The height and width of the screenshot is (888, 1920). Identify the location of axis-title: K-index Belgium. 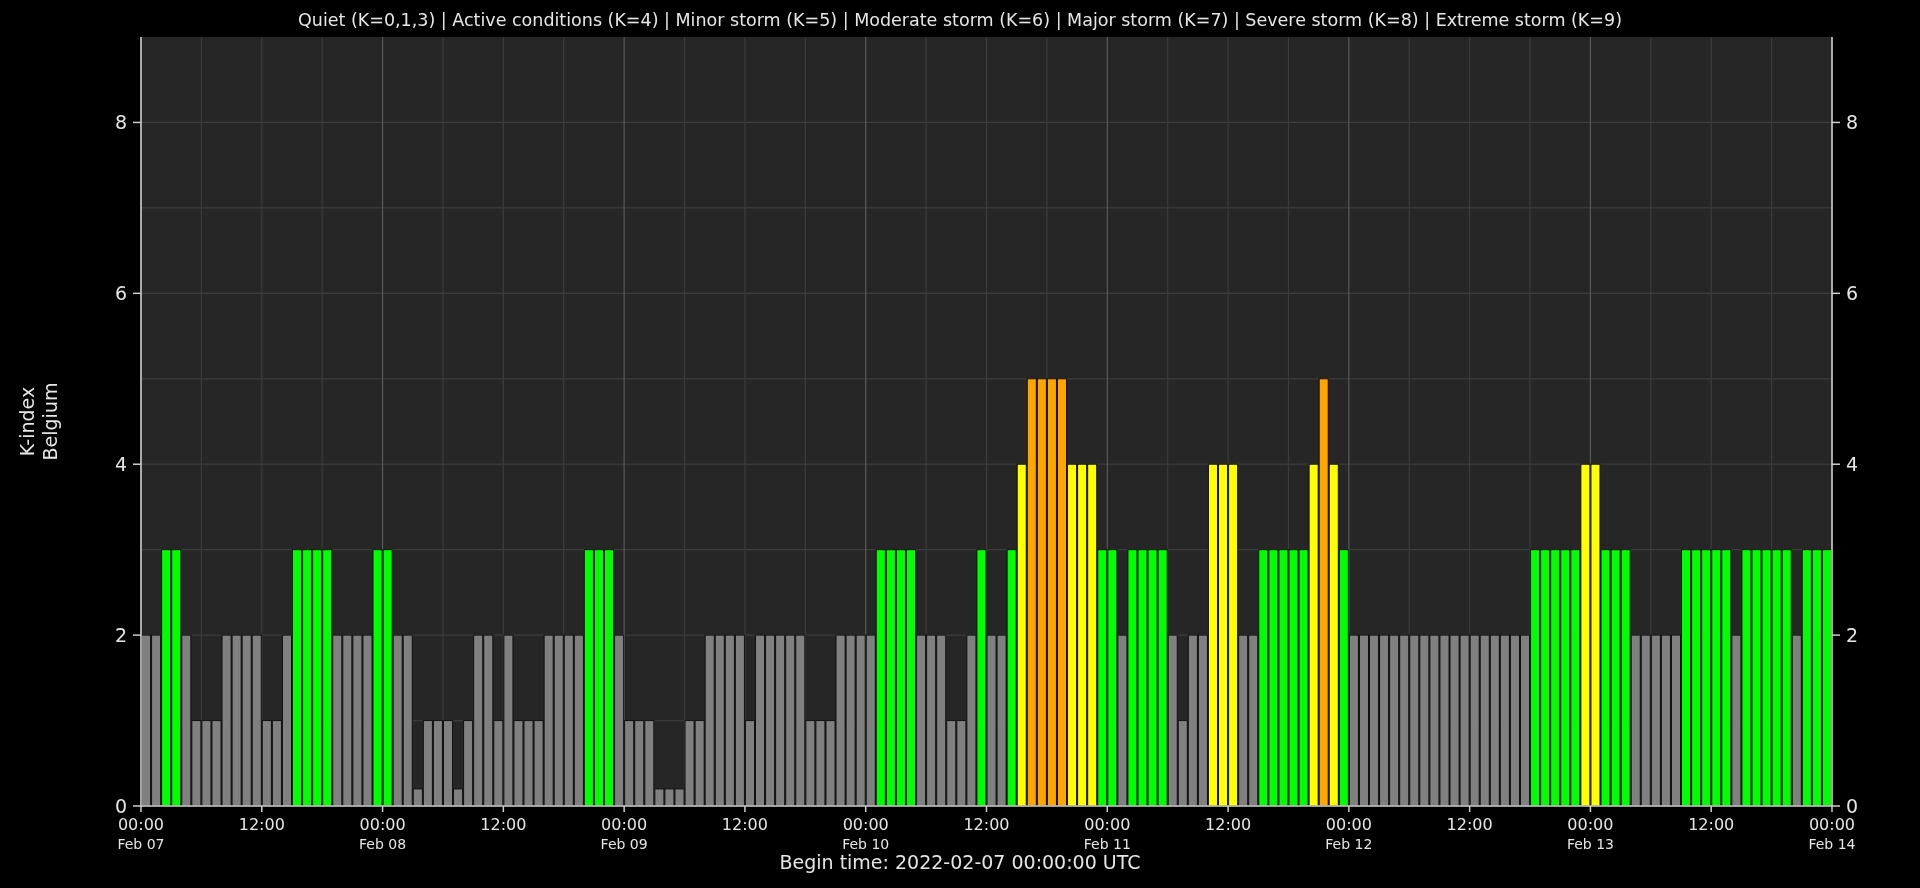
(38, 421).